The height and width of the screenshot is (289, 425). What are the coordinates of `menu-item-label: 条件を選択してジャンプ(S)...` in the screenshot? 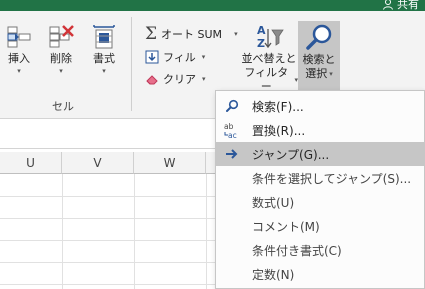 It's located at (332, 178).